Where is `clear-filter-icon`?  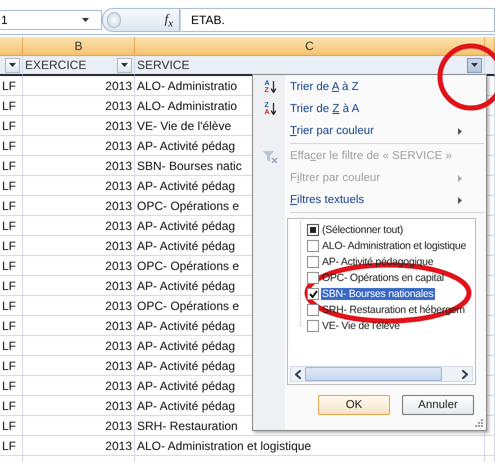
clear-filter-icon is located at coordinates (270, 156).